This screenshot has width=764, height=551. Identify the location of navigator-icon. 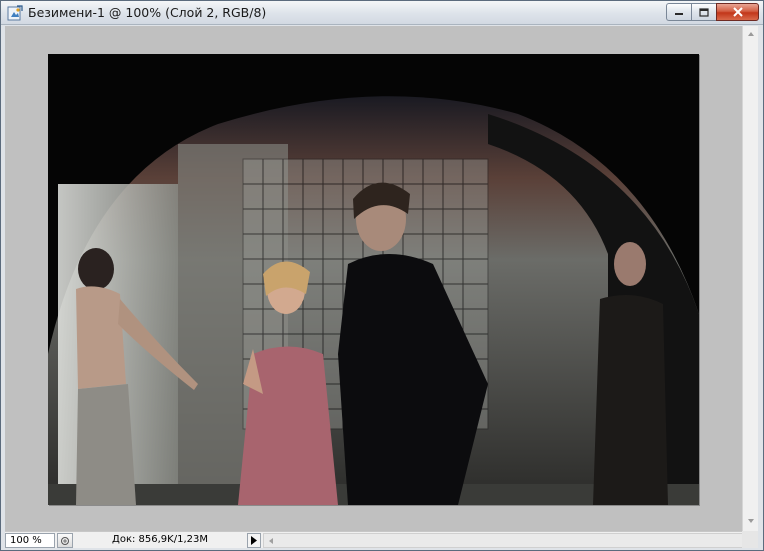
(65, 540).